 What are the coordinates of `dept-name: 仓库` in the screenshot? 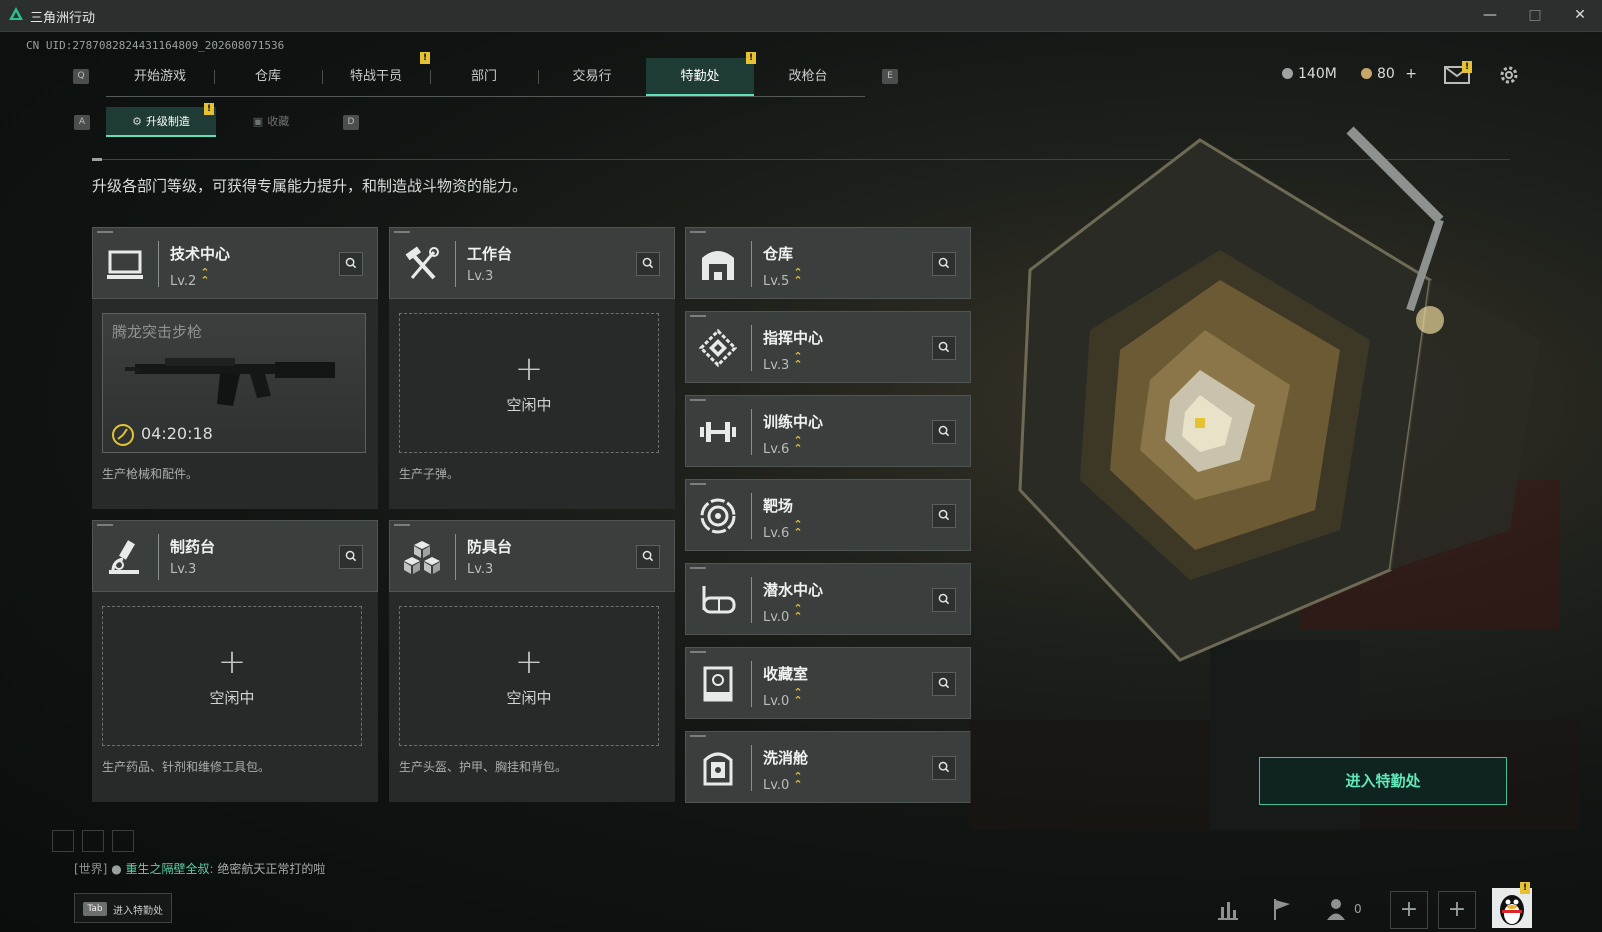 It's located at (778, 254).